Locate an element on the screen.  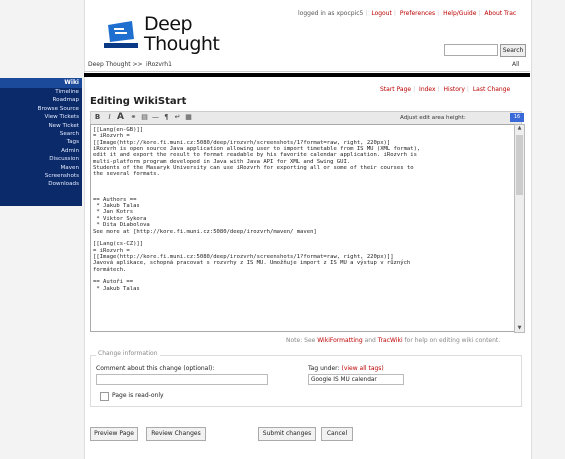
logout-link: Logout is located at coordinates (381, 13).